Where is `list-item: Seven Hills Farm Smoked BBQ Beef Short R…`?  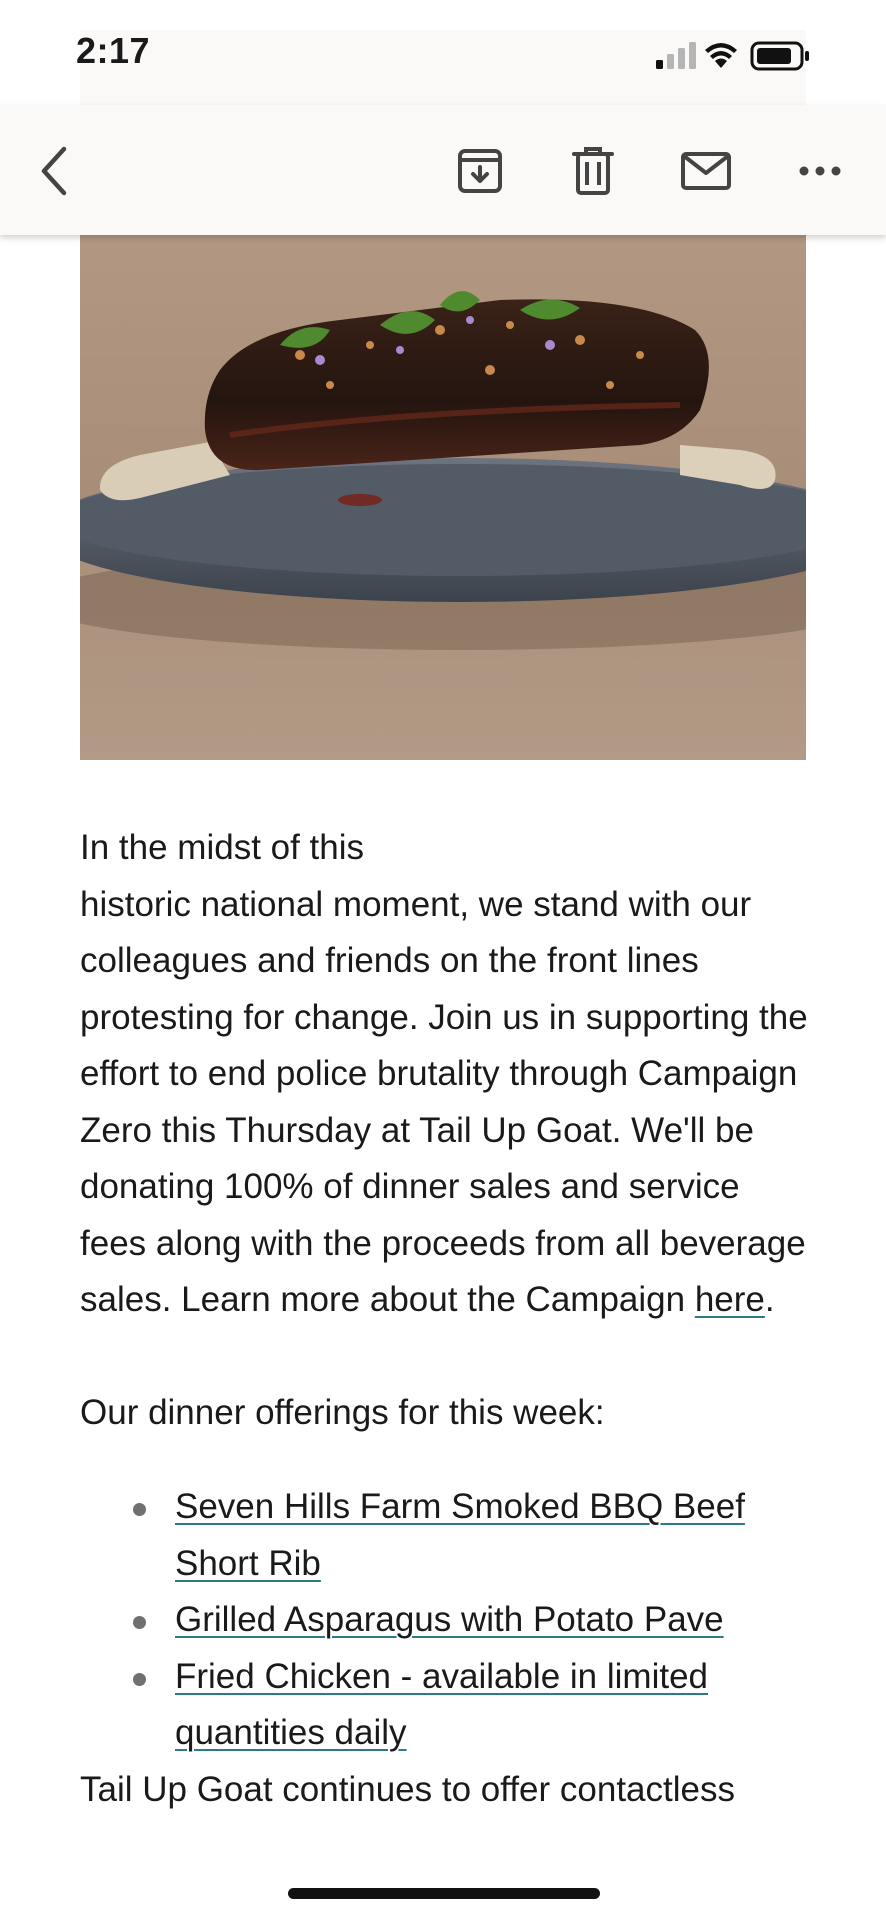
list-item: Seven Hills Farm Smoked BBQ Beef Short R… is located at coordinates (471, 1535).